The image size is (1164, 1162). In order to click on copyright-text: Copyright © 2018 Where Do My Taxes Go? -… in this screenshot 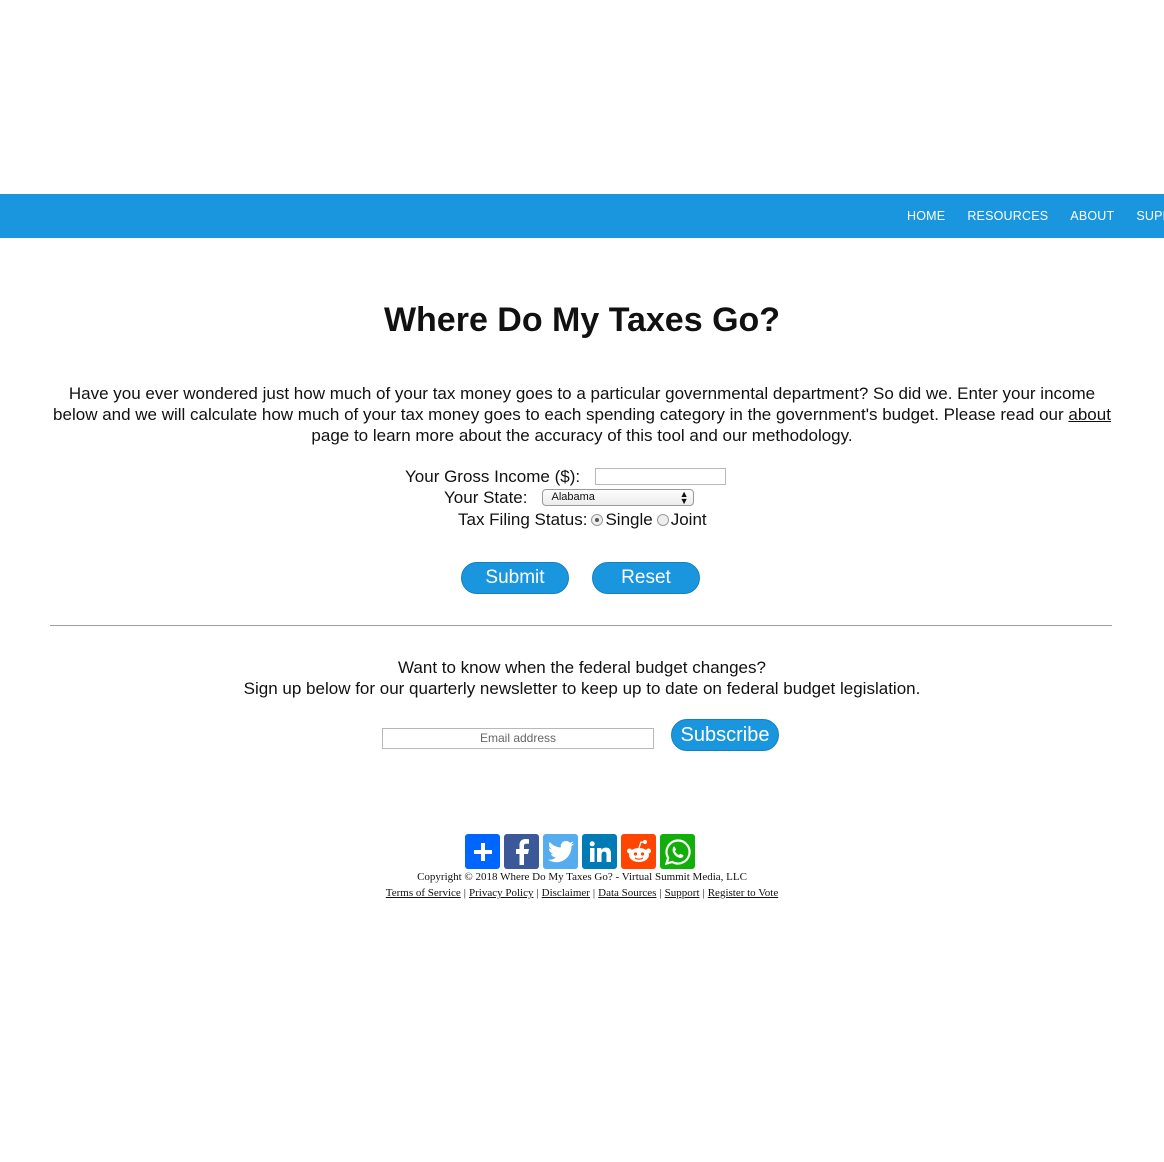, I will do `click(582, 877)`.